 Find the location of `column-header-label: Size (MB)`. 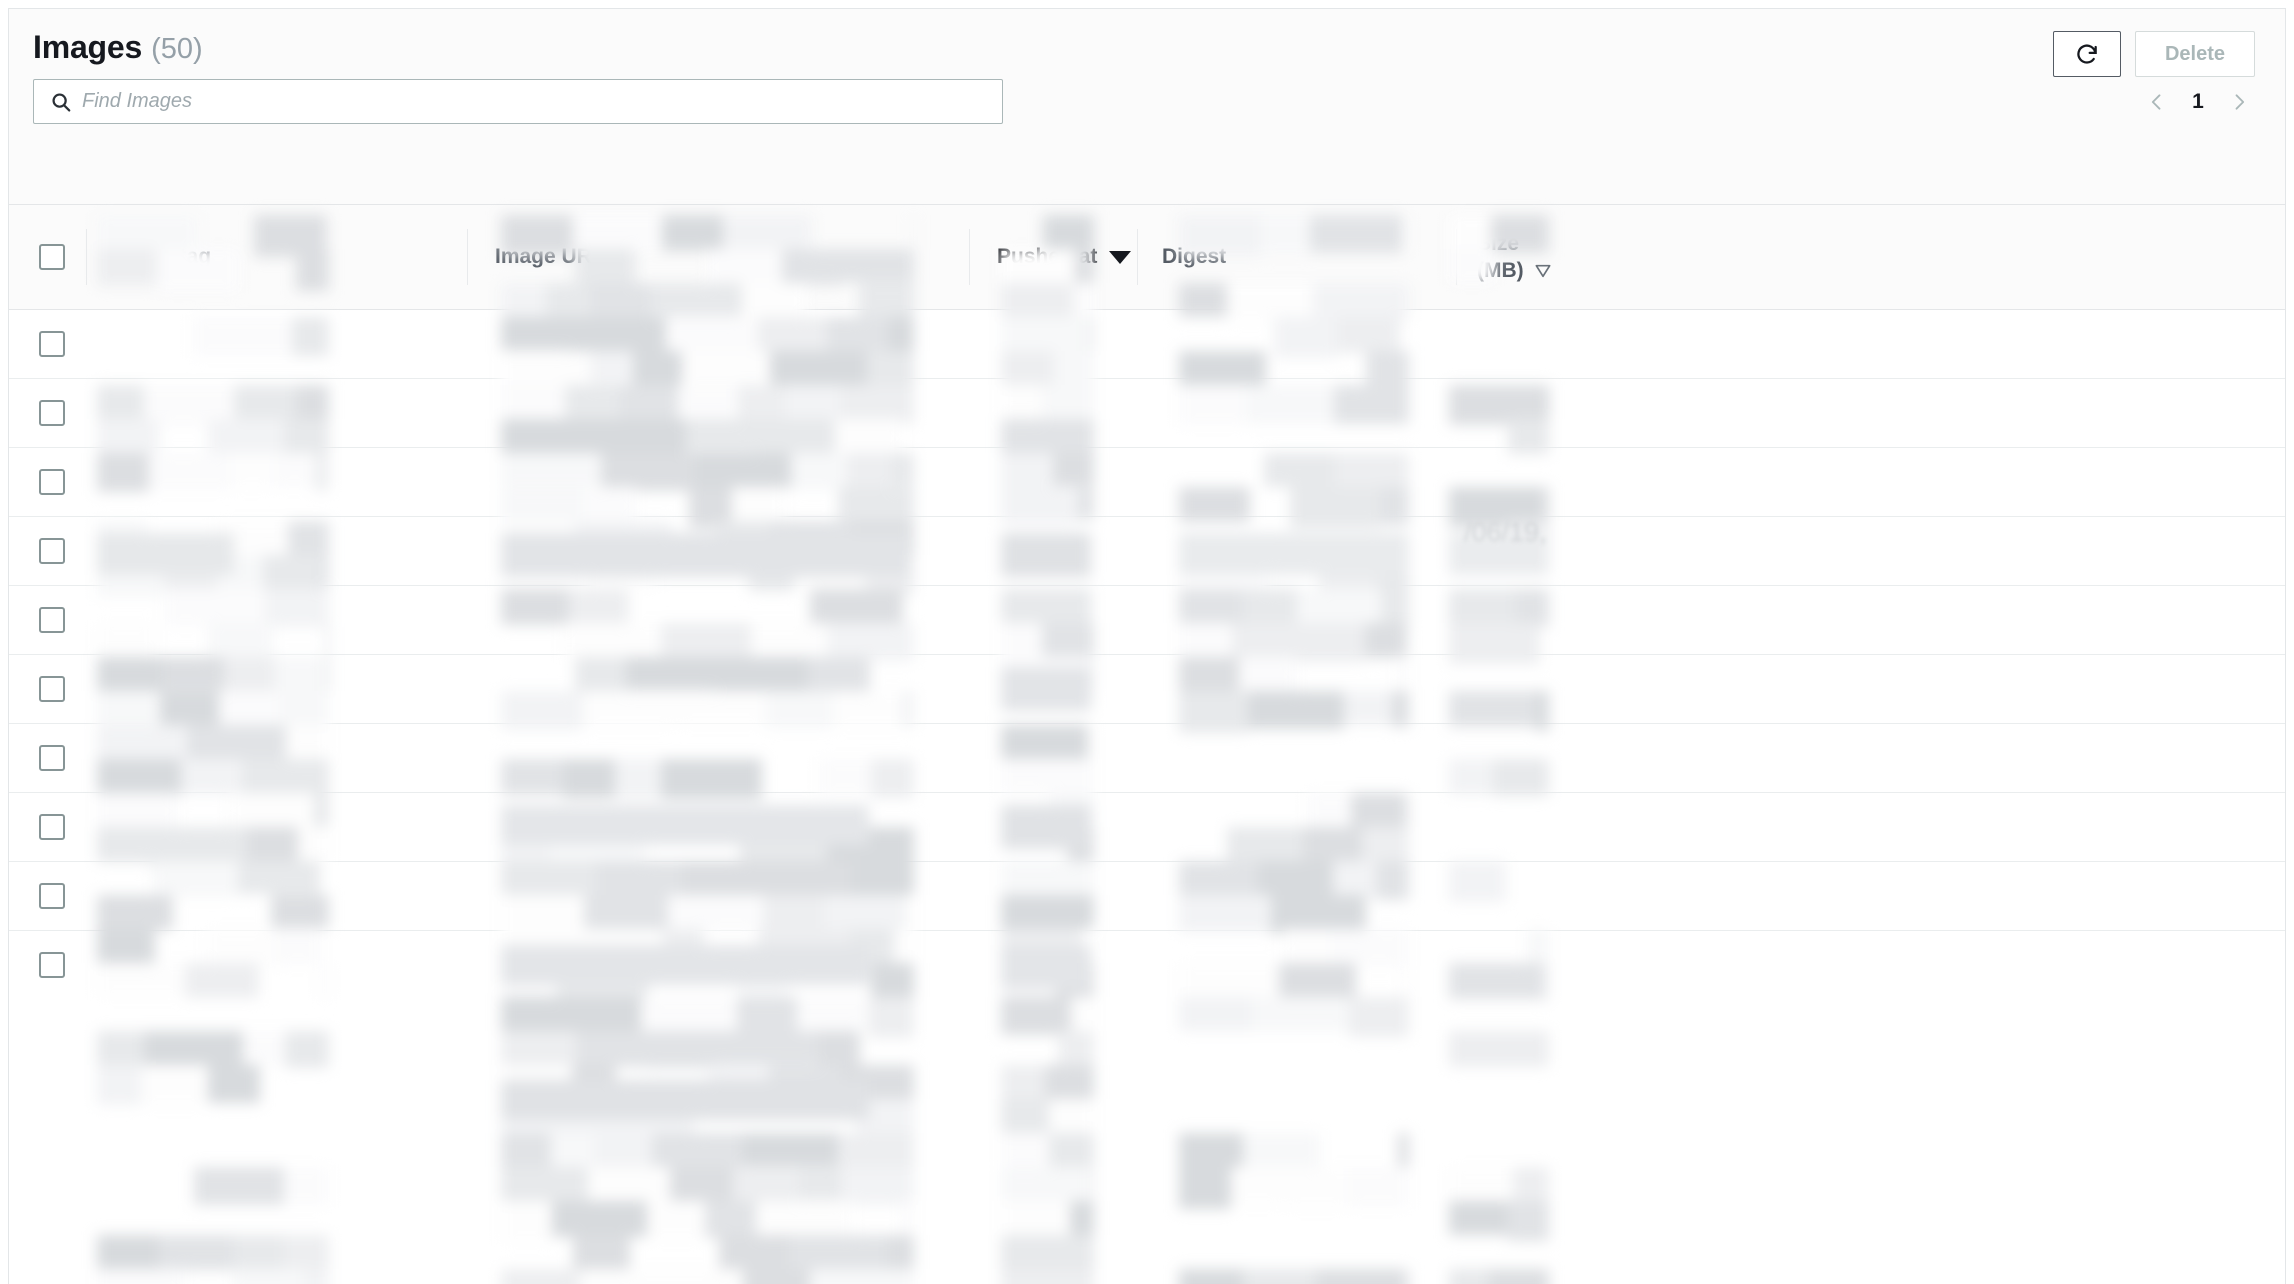

column-header-label: Size (MB) is located at coordinates (1514, 257).